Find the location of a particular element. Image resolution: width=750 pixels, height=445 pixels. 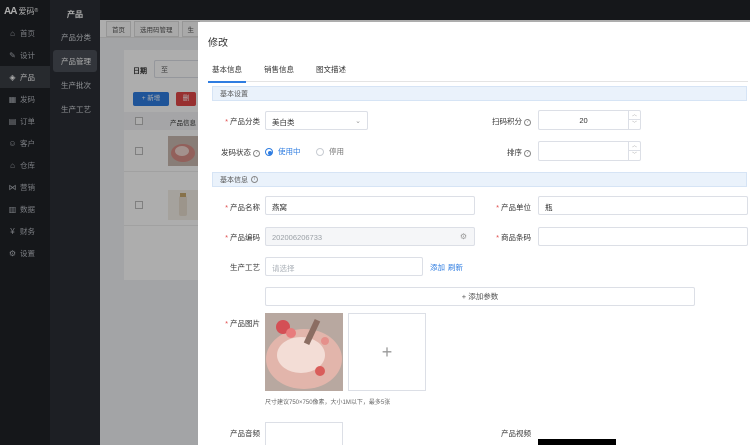

section-basic-settings: 基本设置 is located at coordinates (479, 93).